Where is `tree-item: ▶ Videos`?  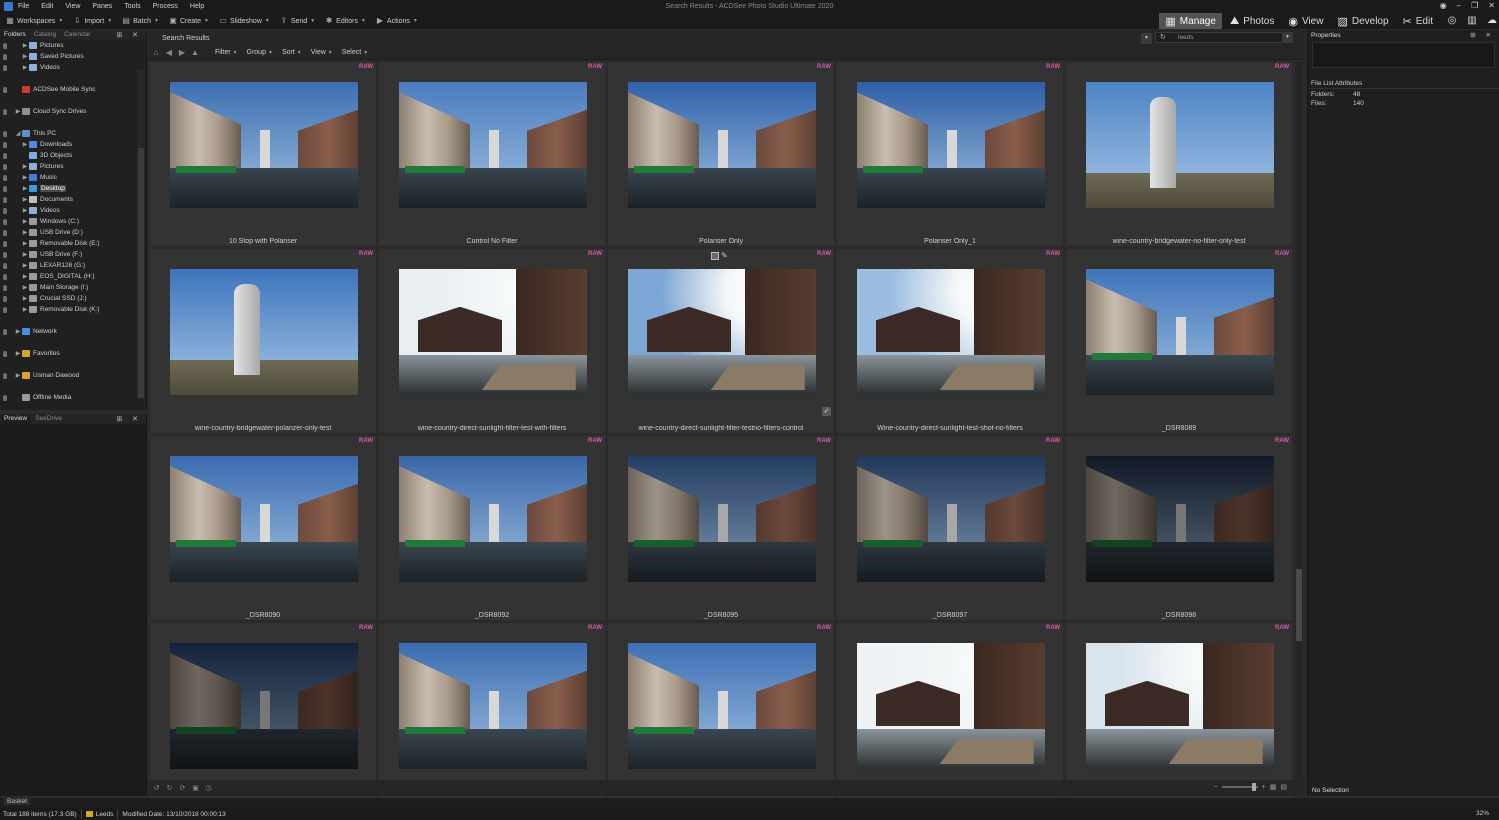 tree-item: ▶ Videos is located at coordinates (70, 210).